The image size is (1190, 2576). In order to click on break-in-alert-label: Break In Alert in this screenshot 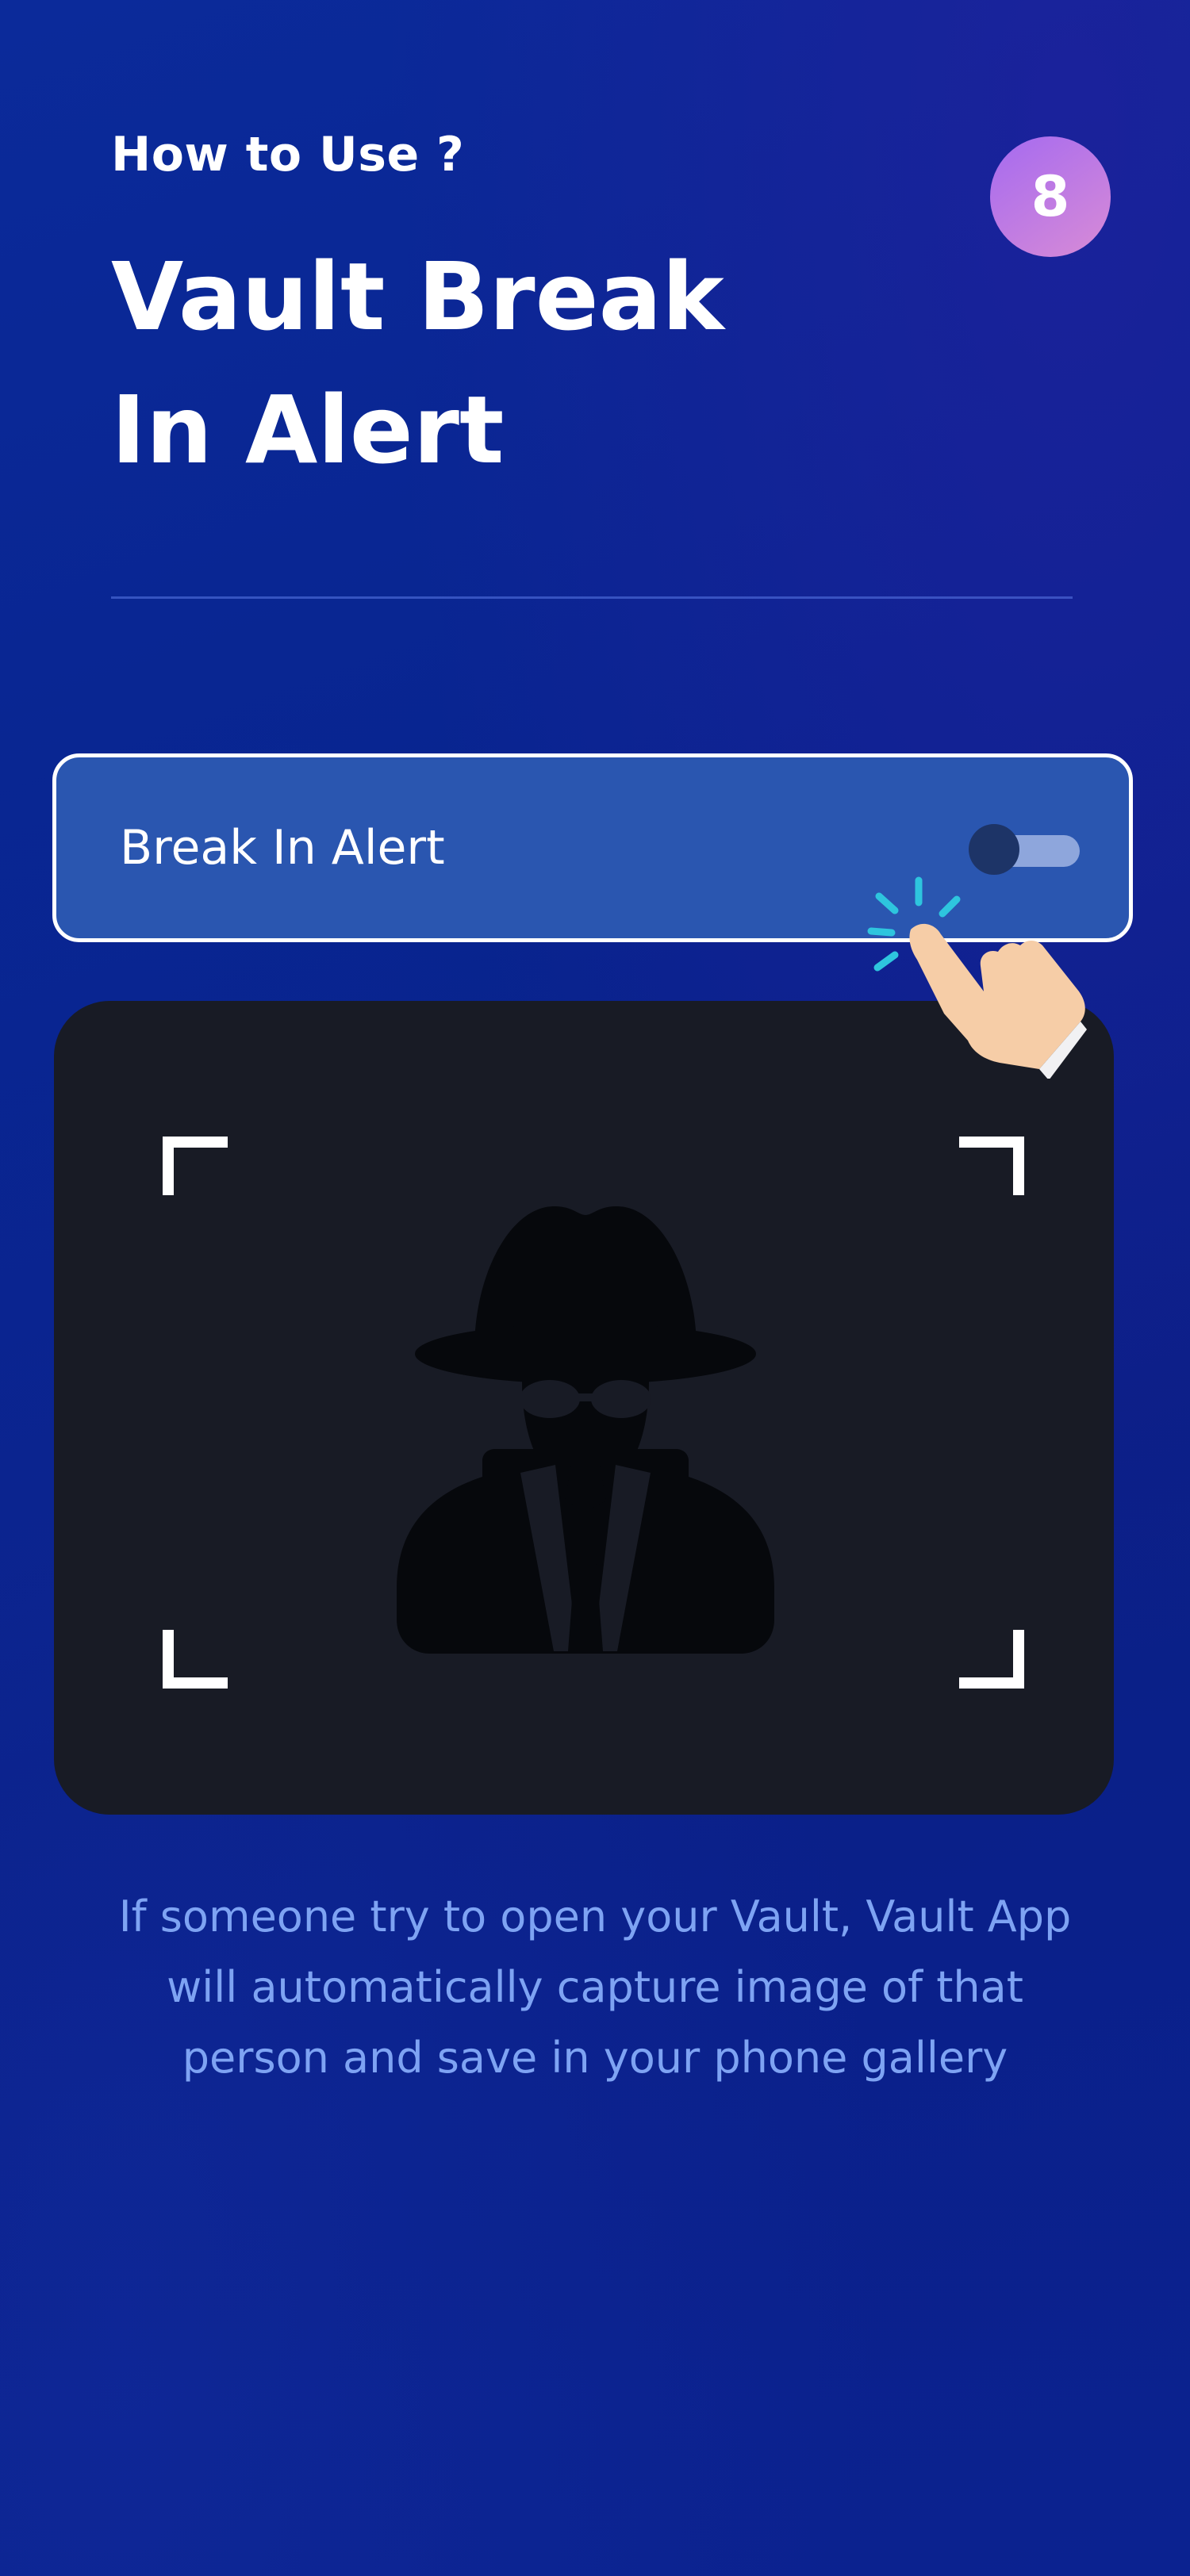, I will do `click(282, 848)`.